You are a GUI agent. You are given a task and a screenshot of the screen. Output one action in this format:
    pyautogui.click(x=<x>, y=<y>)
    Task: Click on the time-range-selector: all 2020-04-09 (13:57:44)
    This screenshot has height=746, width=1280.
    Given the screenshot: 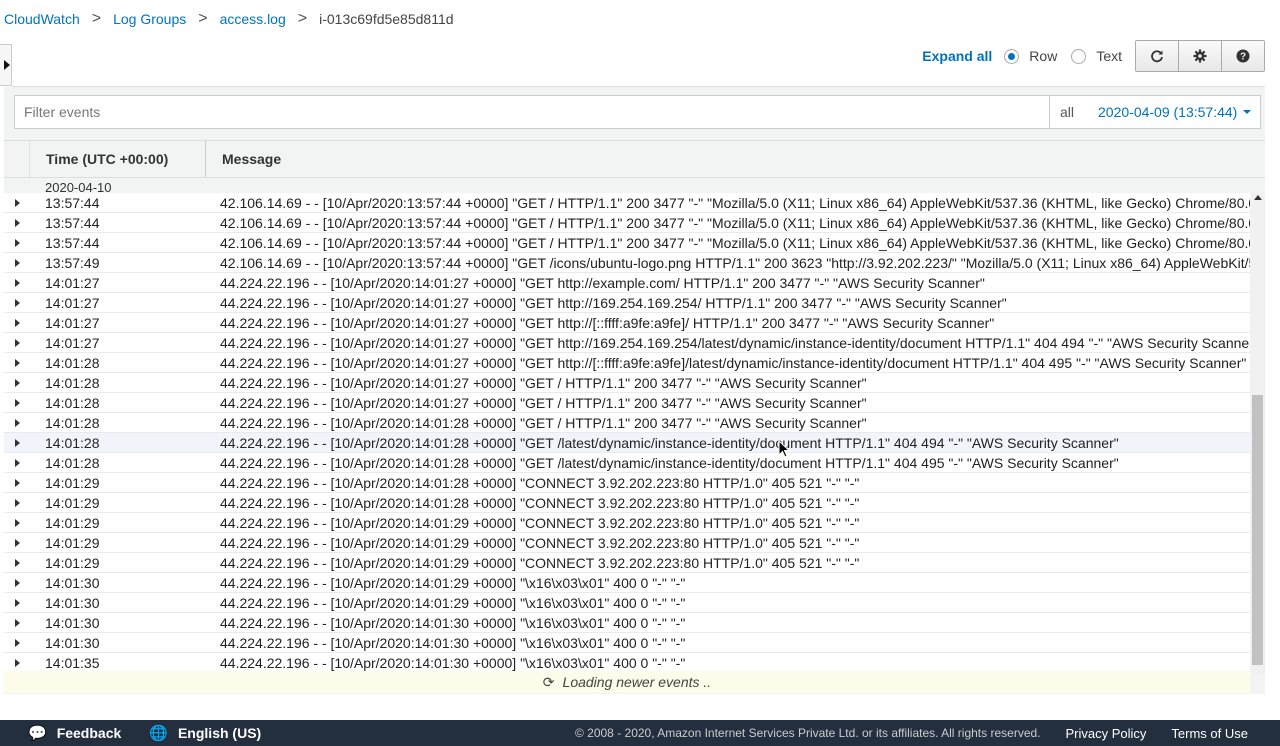 What is the action you would take?
    pyautogui.click(x=1155, y=112)
    